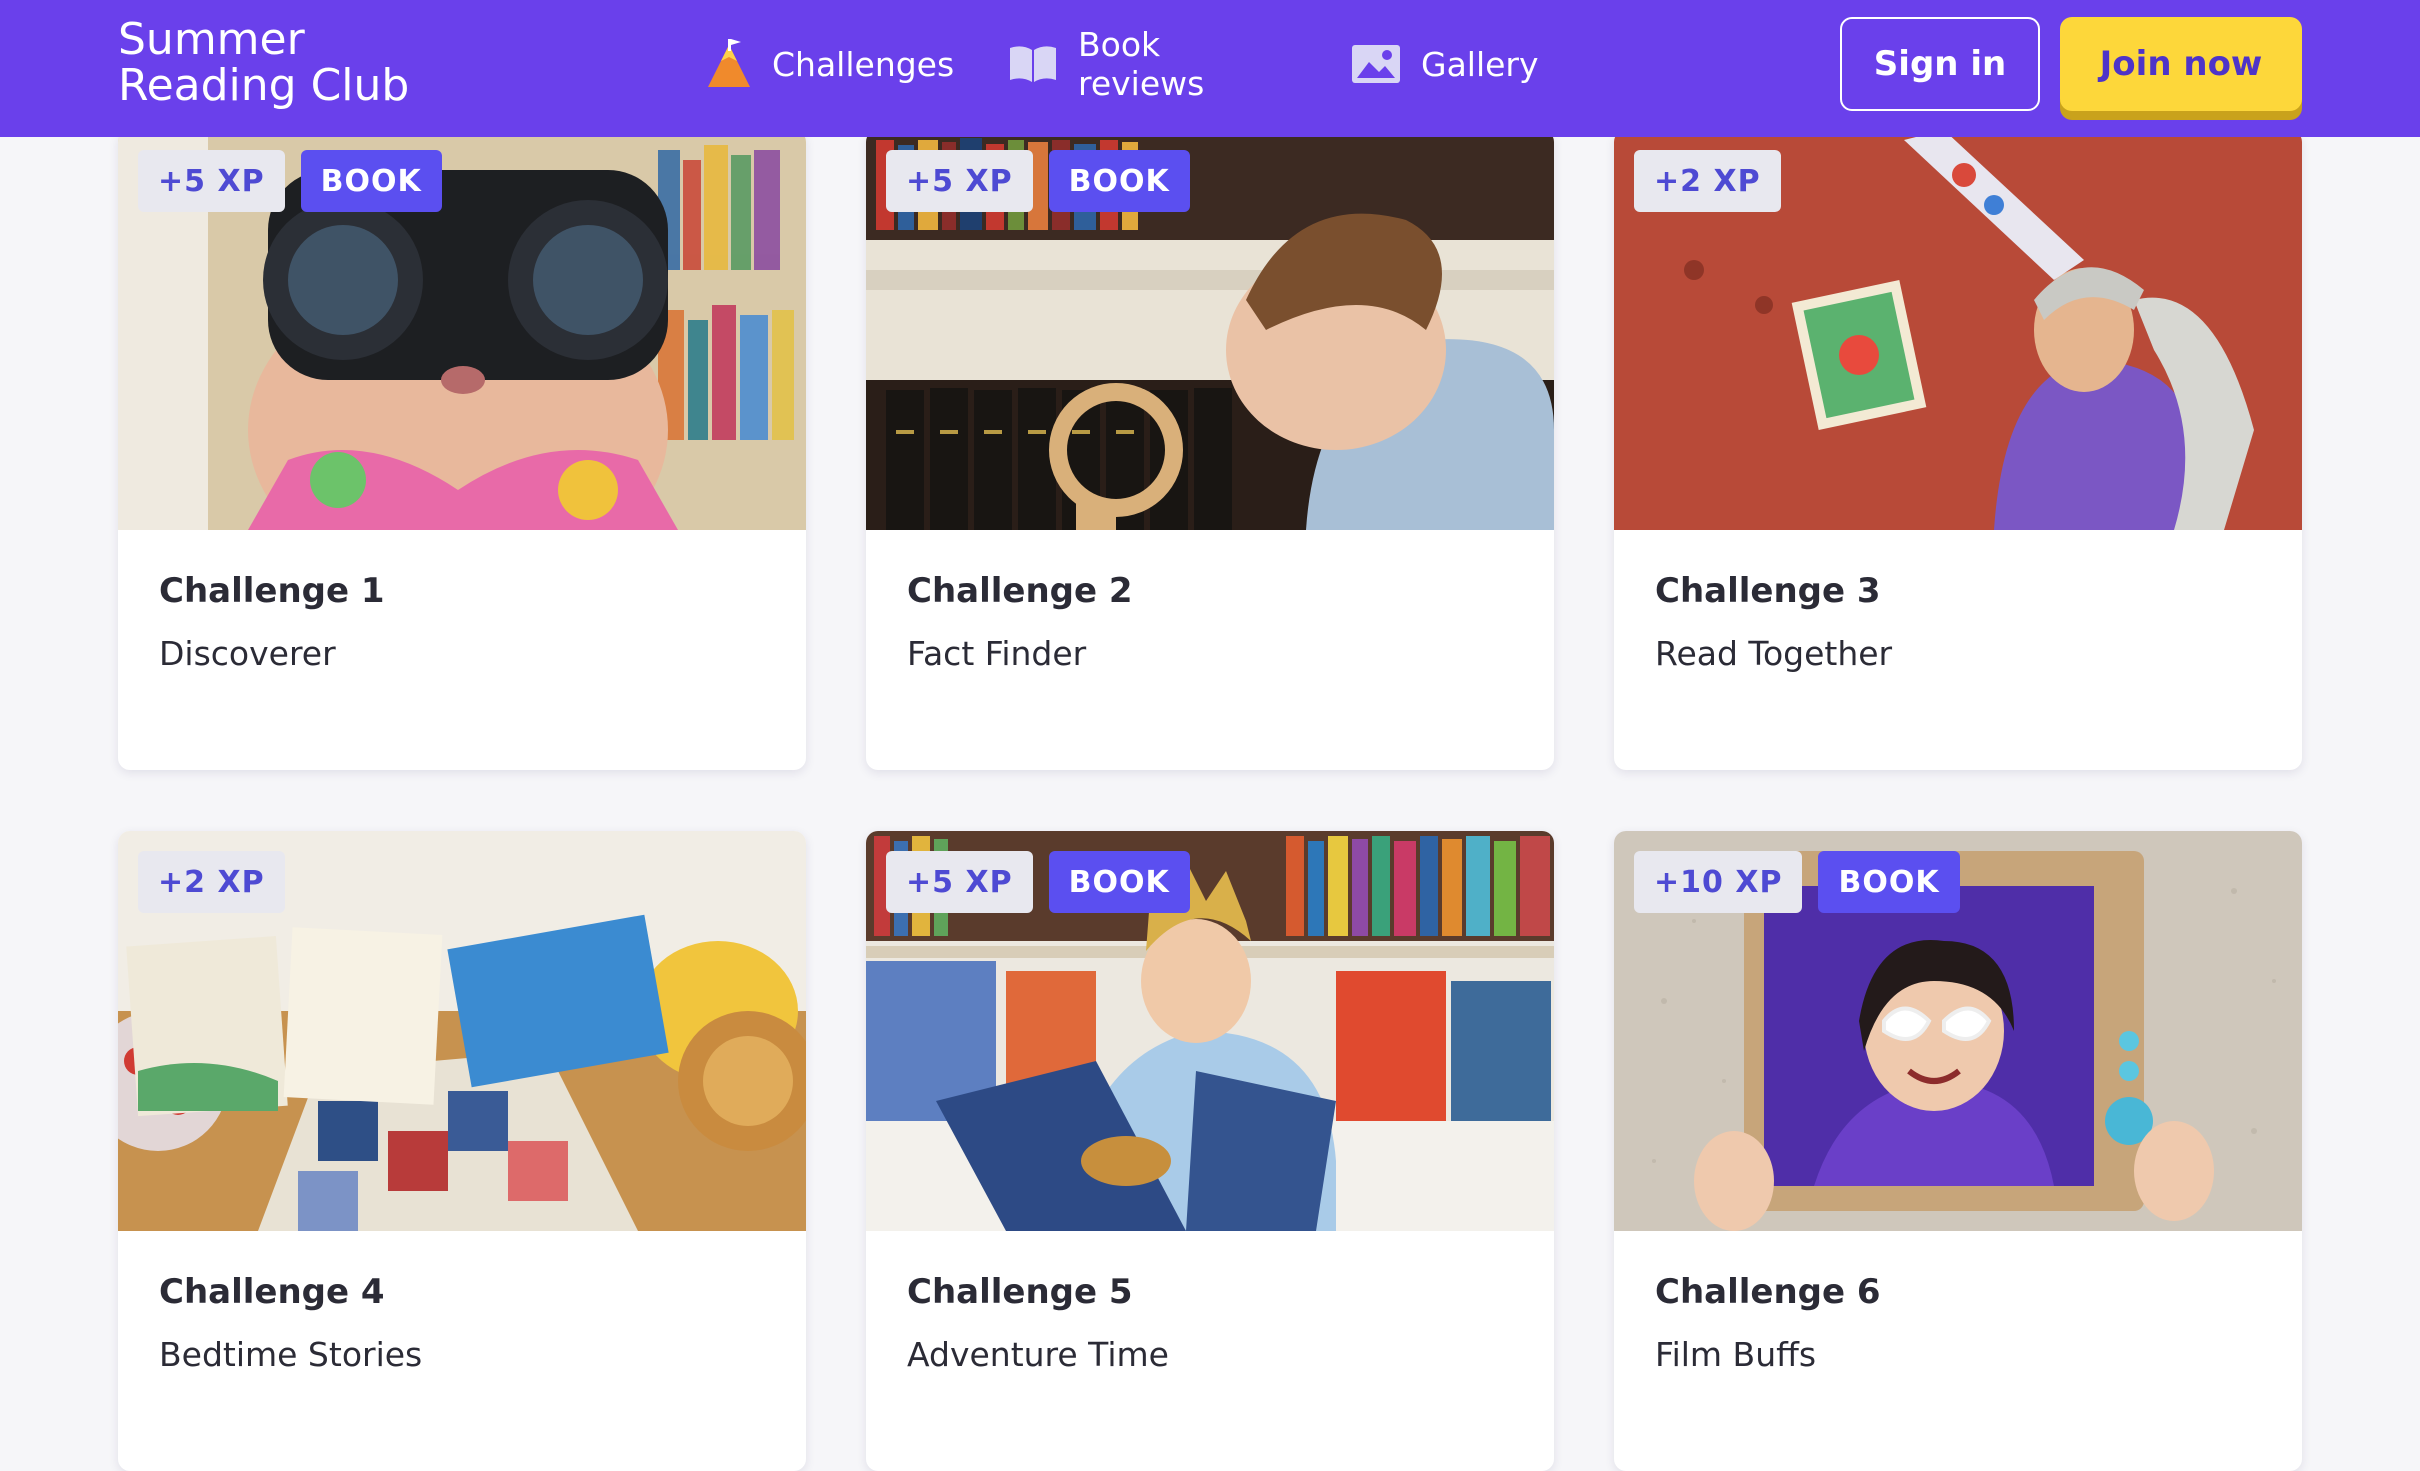  I want to click on nav-item-gallery: Gallery, so click(1445, 64).